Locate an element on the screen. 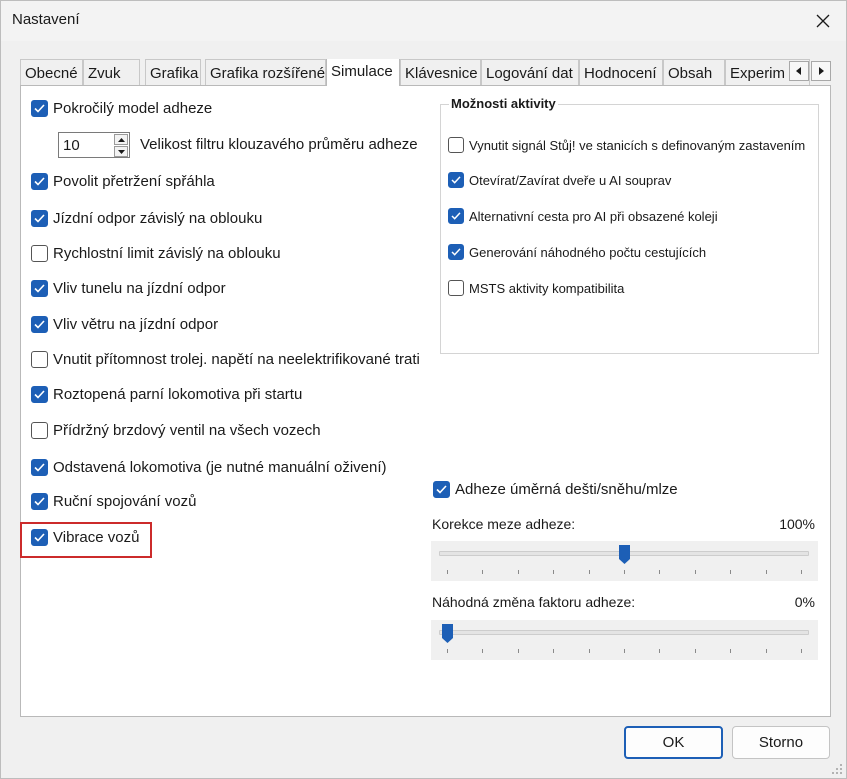 The image size is (847, 779). weather-adhesion-checkbox: Adheze úměrná dešti/sněhu/mlze is located at coordinates (555, 489).